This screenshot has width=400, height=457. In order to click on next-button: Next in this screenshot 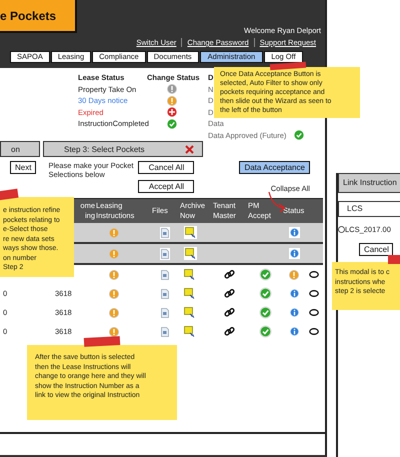, I will do `click(23, 167)`.